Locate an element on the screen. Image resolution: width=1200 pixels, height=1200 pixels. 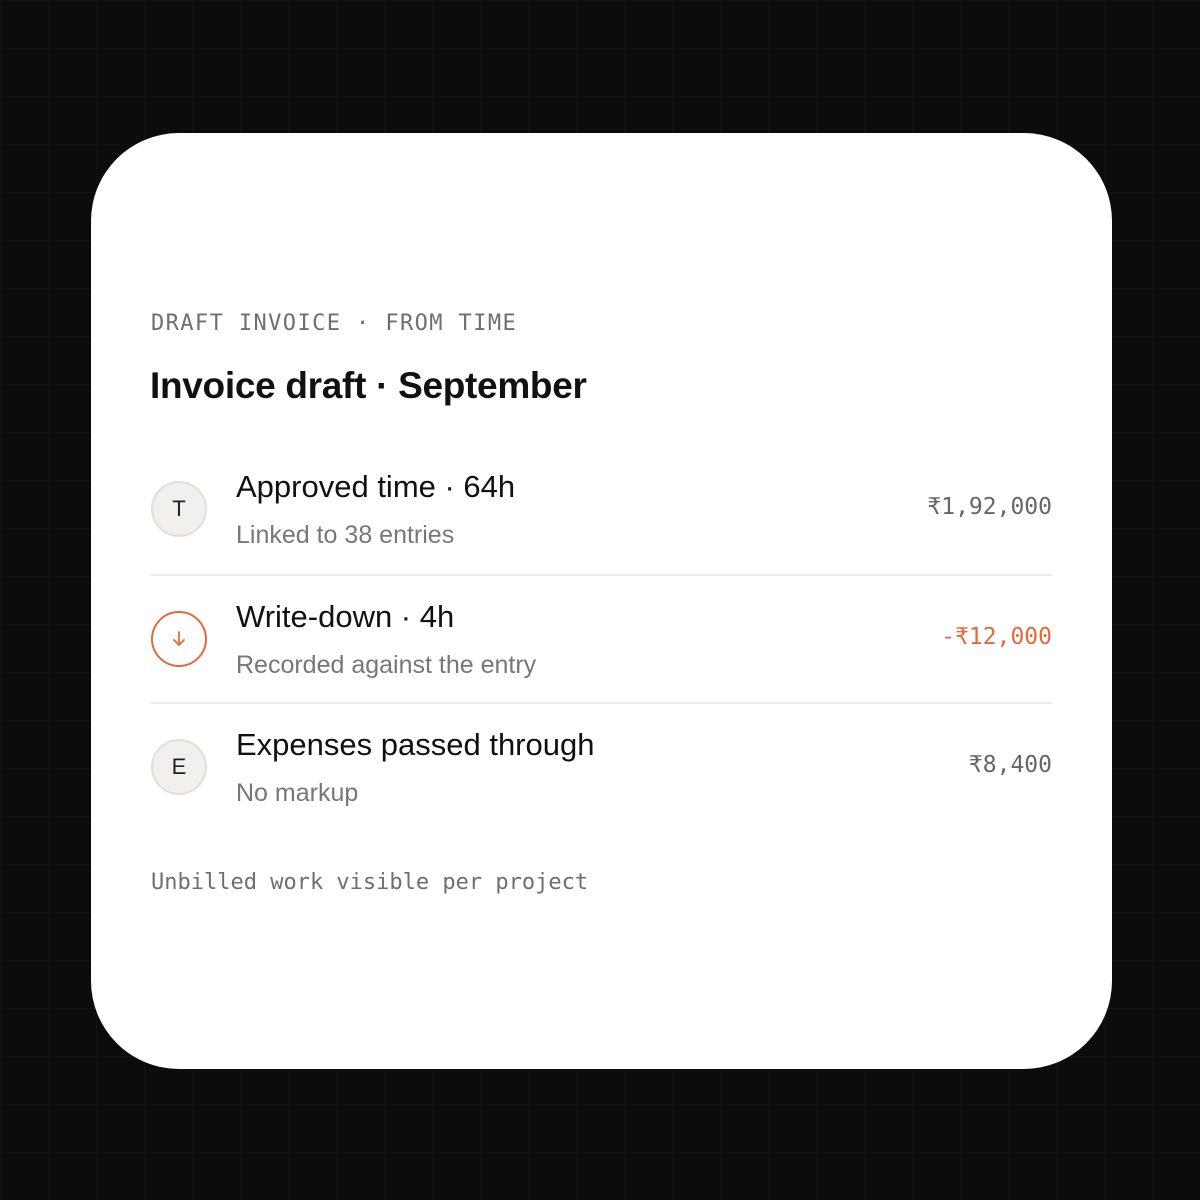
line-subtitle: Linked to 38 entries is located at coordinates (345, 535).